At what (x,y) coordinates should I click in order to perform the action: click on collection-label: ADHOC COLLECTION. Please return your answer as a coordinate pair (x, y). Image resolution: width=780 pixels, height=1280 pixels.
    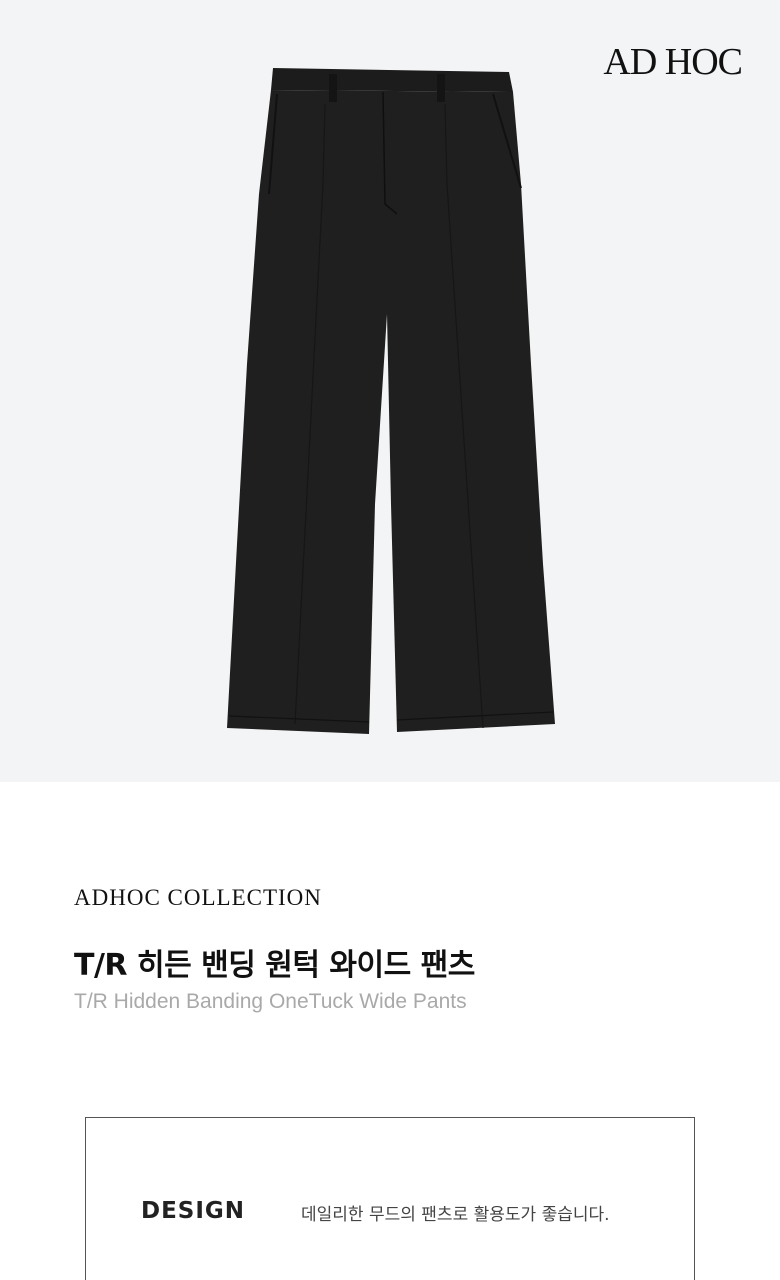
    Looking at the image, I should click on (198, 897).